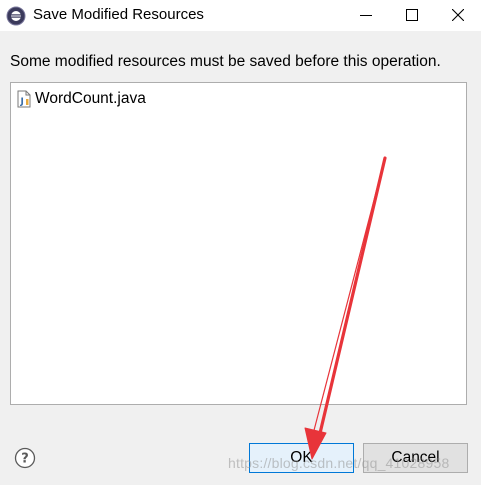 This screenshot has width=481, height=485. I want to click on maximize-icon, so click(412, 15).